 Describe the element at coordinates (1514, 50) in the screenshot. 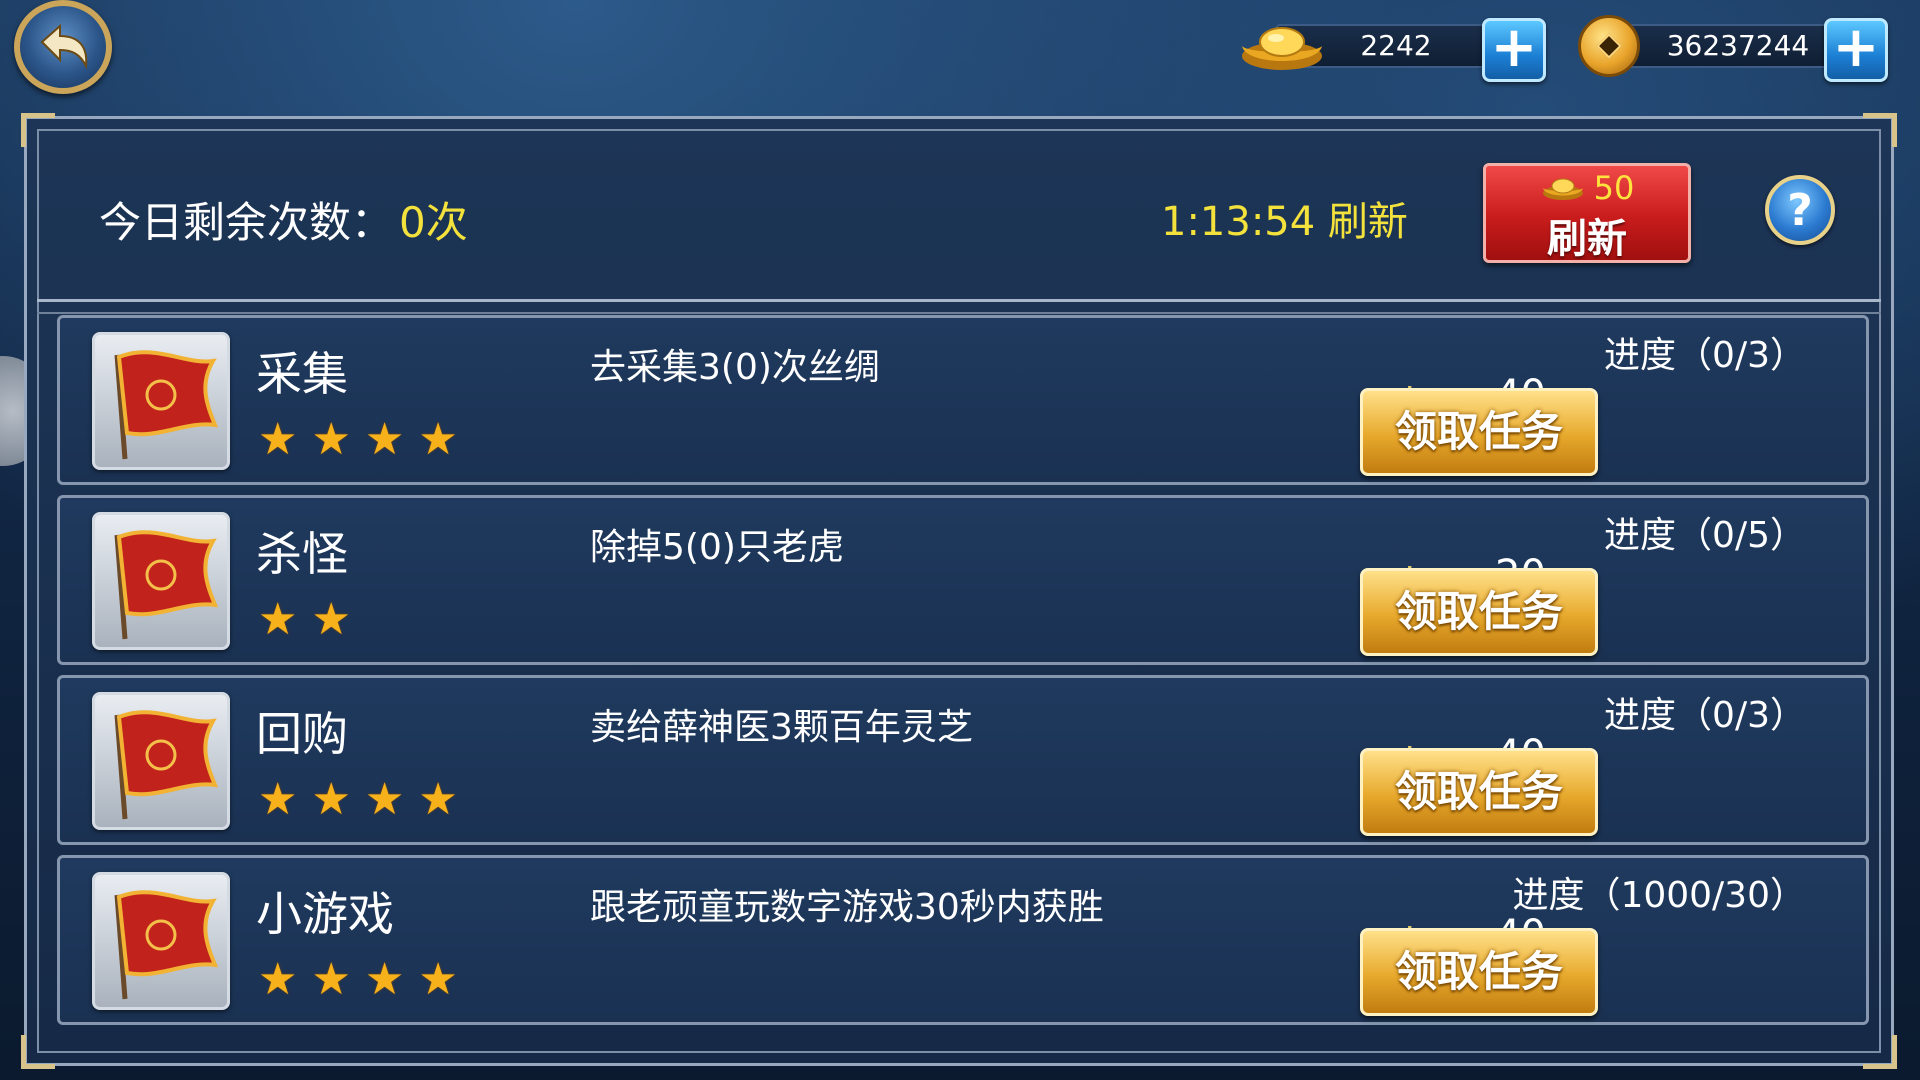

I see `add-ingot-button: +` at that location.